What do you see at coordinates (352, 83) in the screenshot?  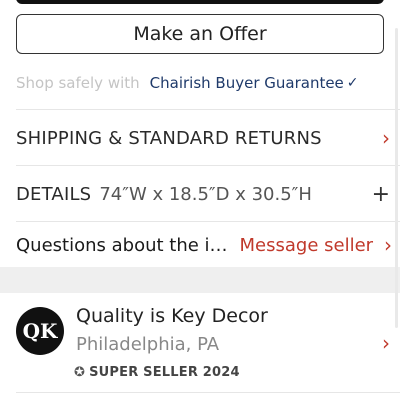 I see `check-icon: ✓` at bounding box center [352, 83].